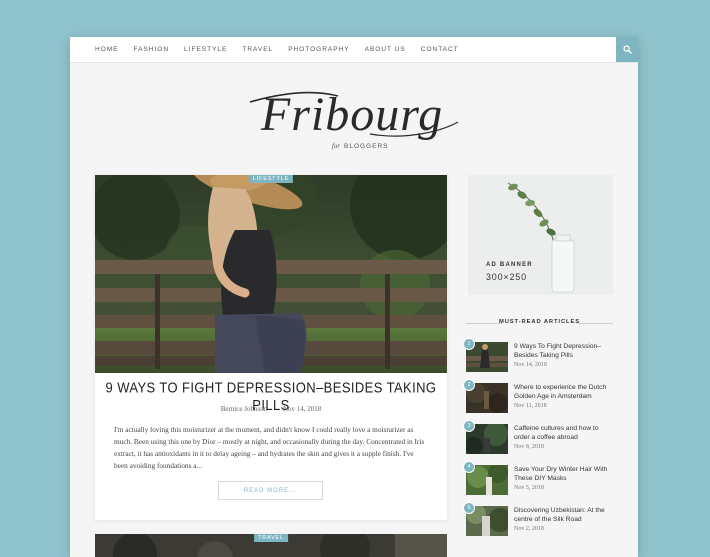 The image size is (710, 557). I want to click on nav-item-home: HOME, so click(107, 49).